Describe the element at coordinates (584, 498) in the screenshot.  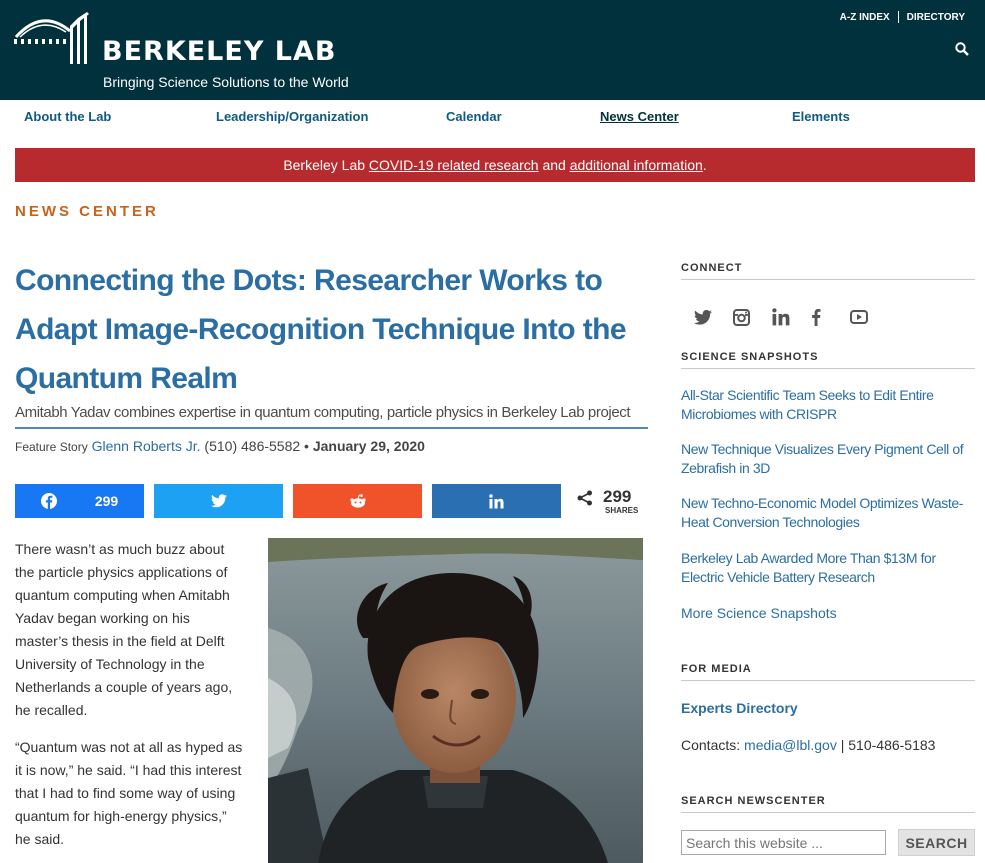
I see `share-icon` at that location.